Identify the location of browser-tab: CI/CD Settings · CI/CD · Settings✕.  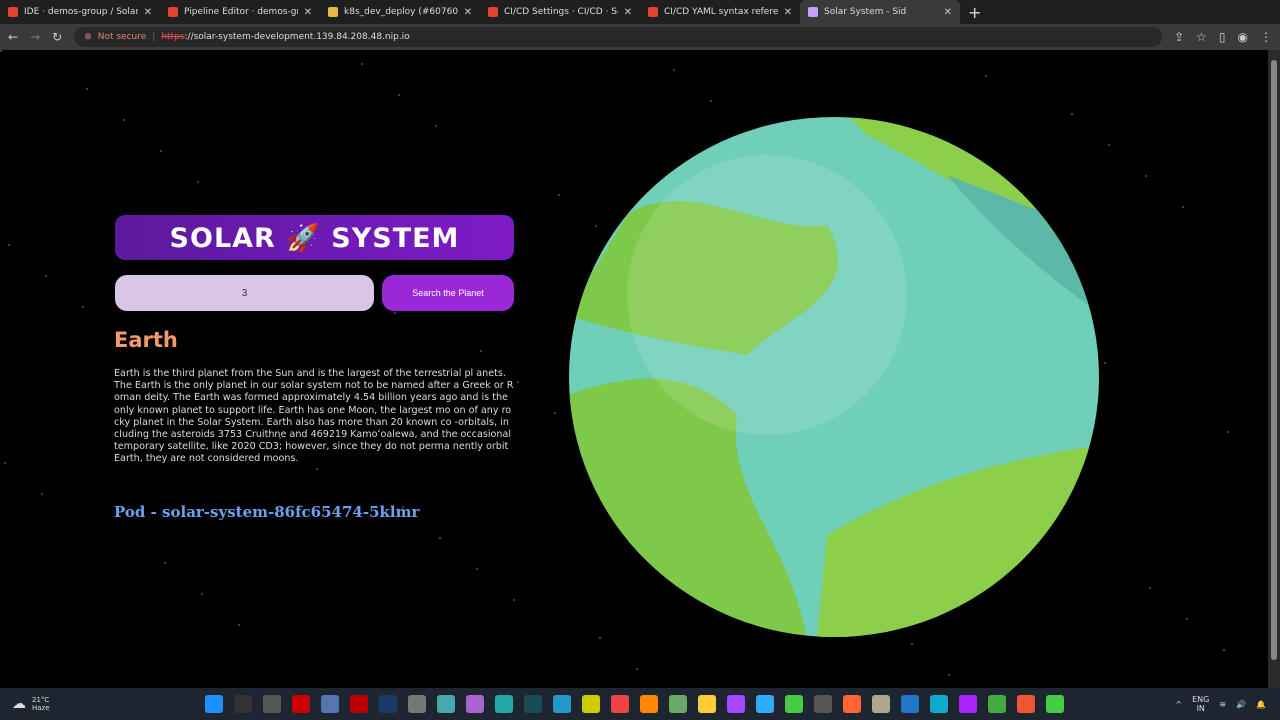
(560, 12).